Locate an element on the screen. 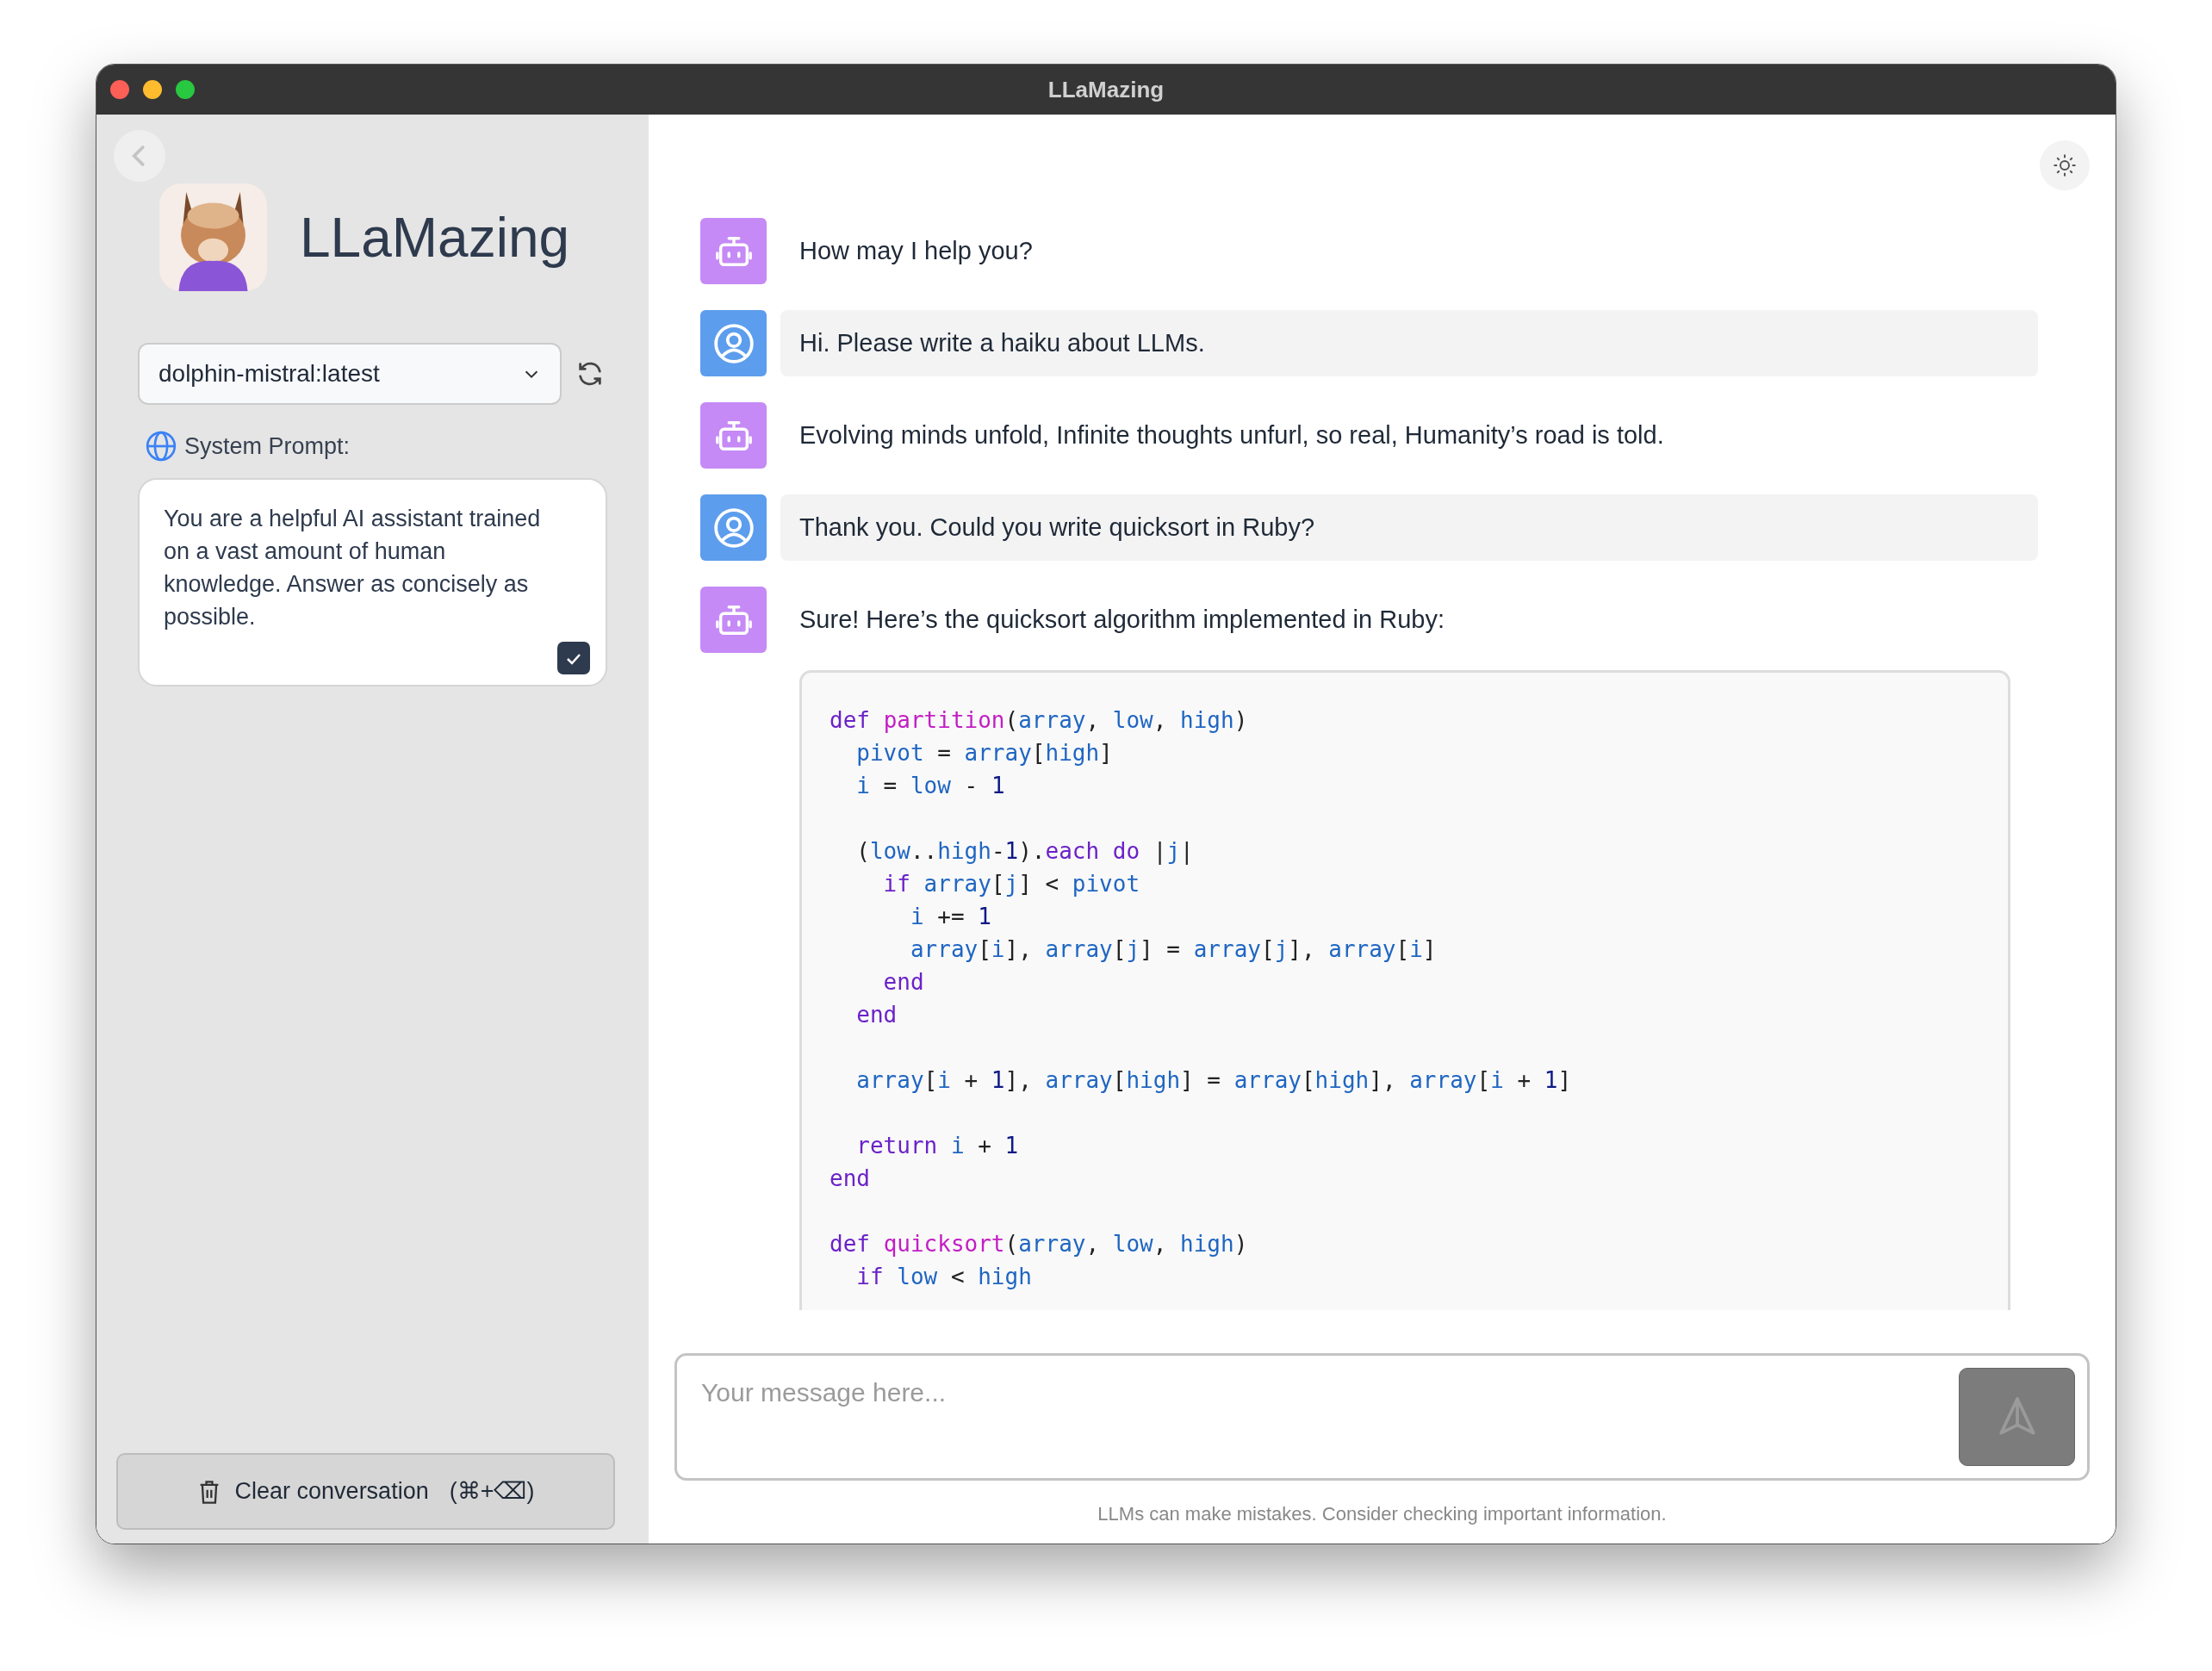 This screenshot has width=2212, height=1671. confirm-button is located at coordinates (573, 658).